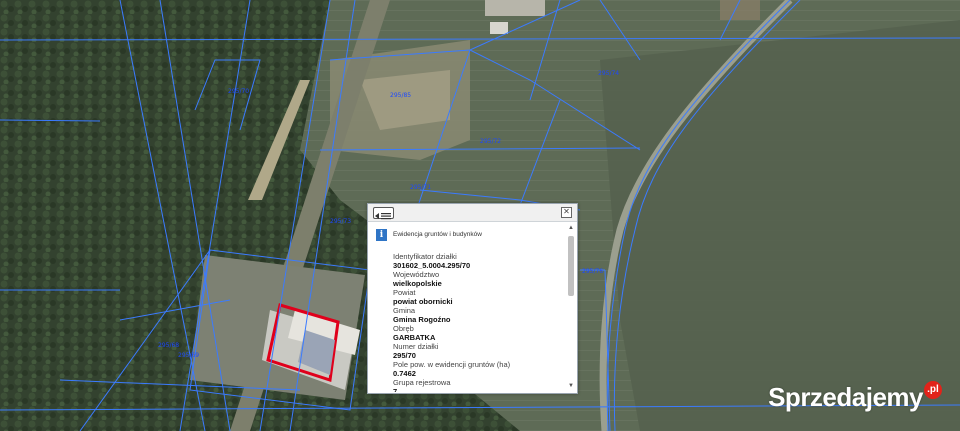  I want to click on watermark-badge: .pl, so click(933, 390).